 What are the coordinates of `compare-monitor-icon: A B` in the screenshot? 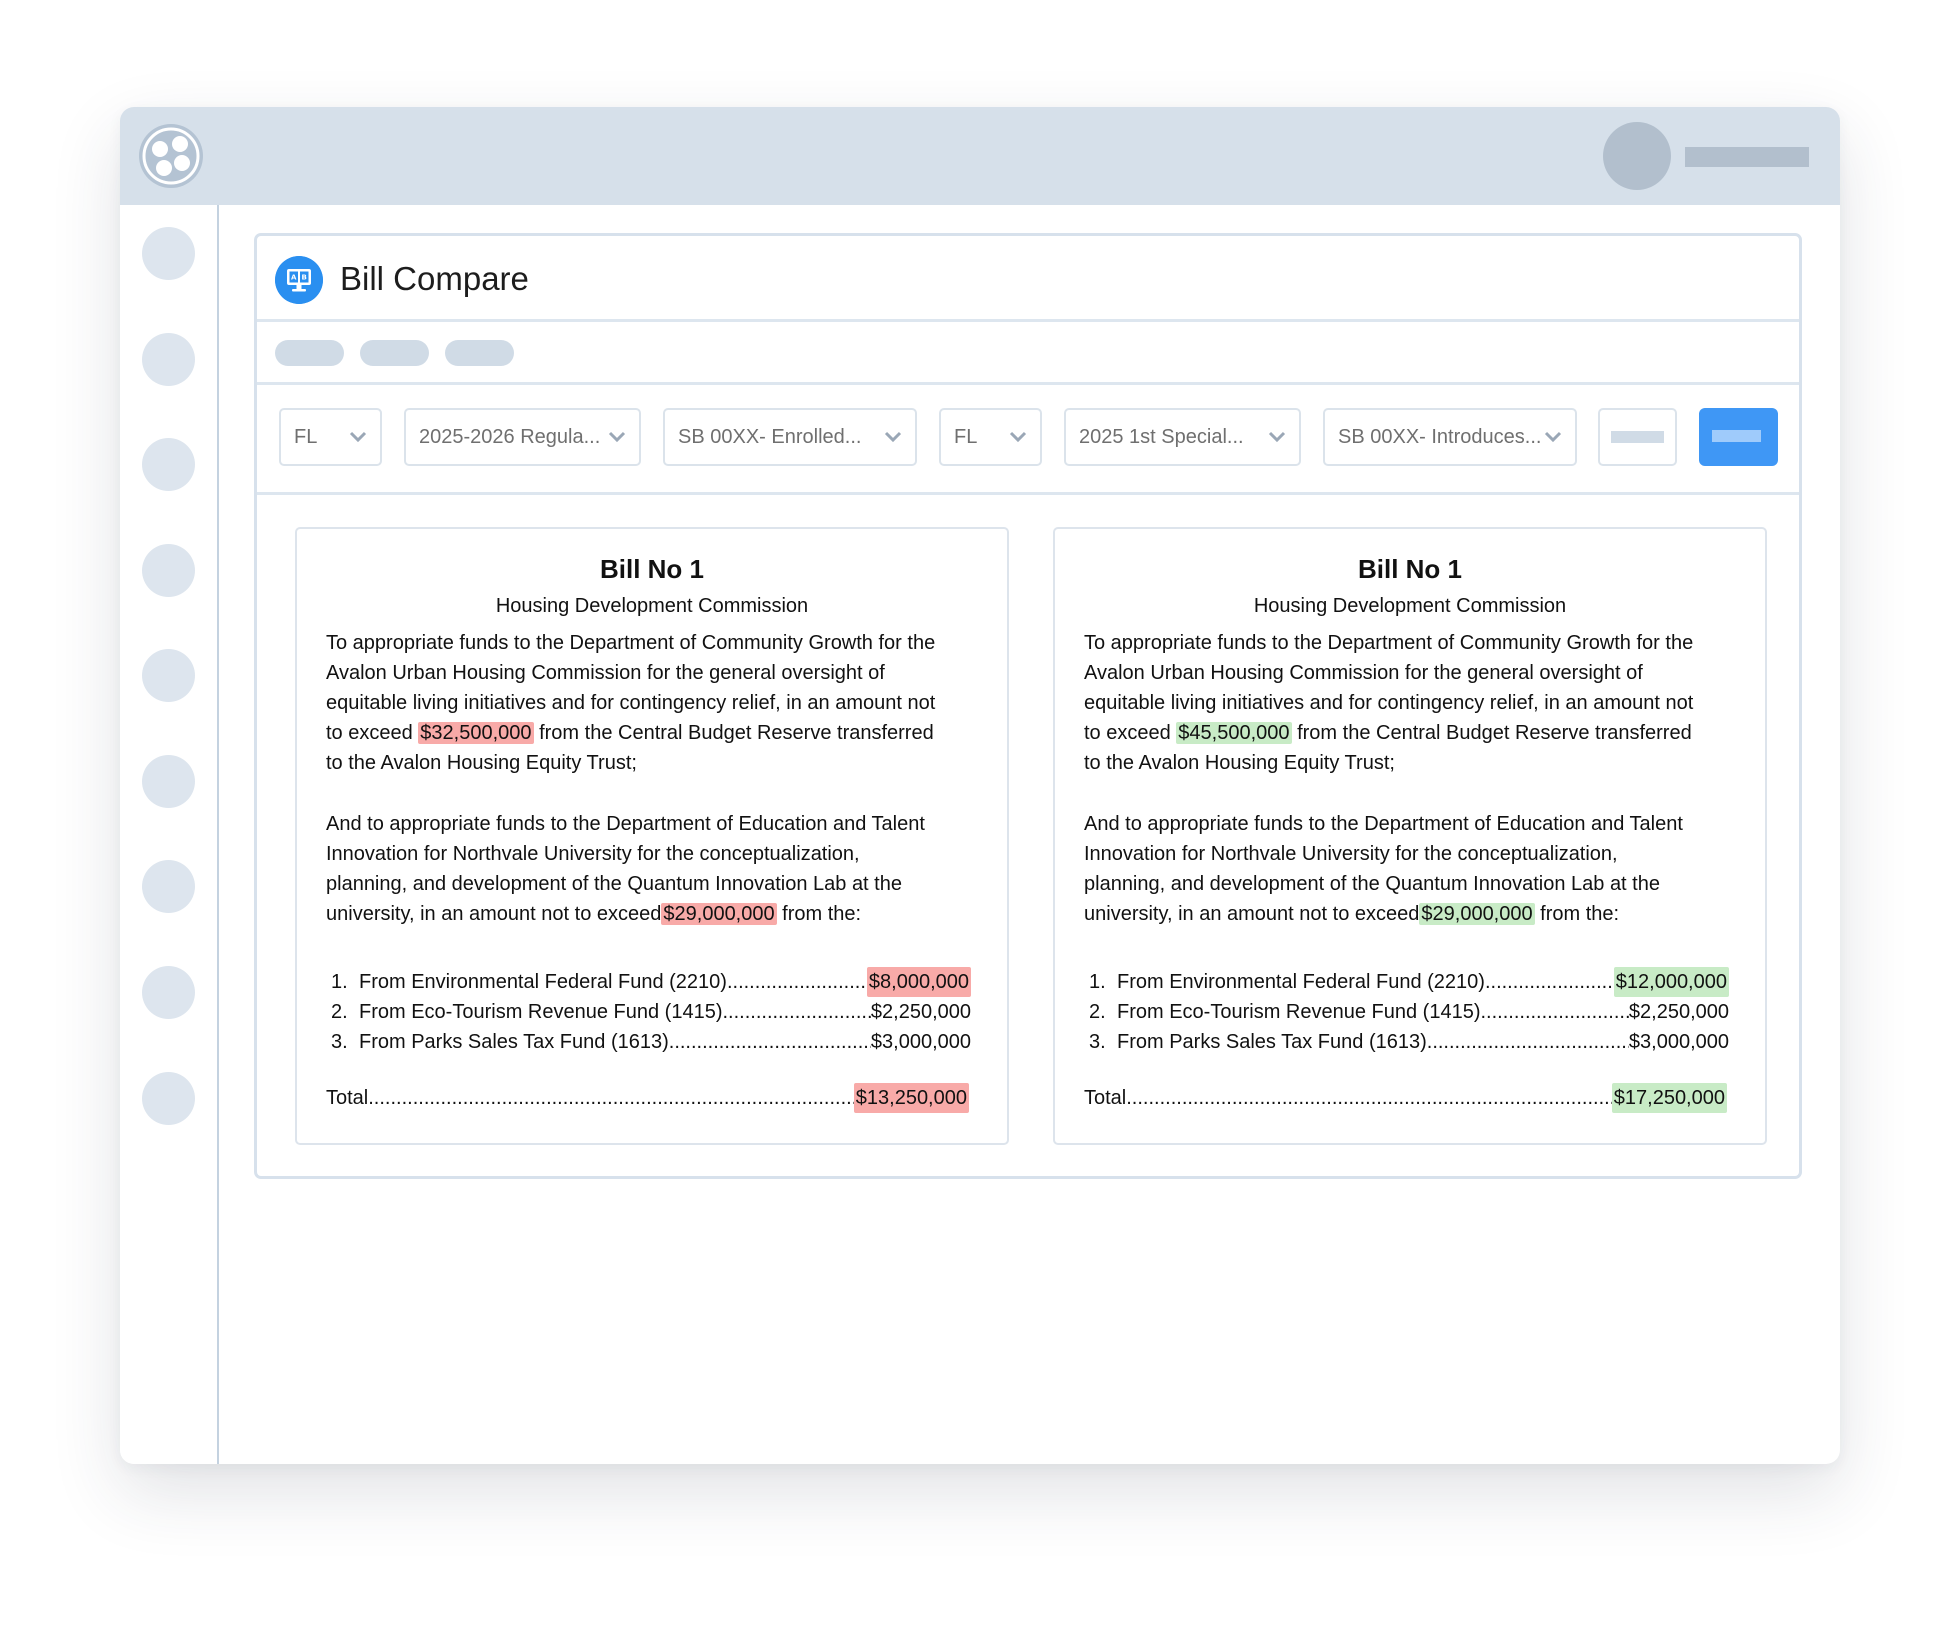 It's located at (299, 280).